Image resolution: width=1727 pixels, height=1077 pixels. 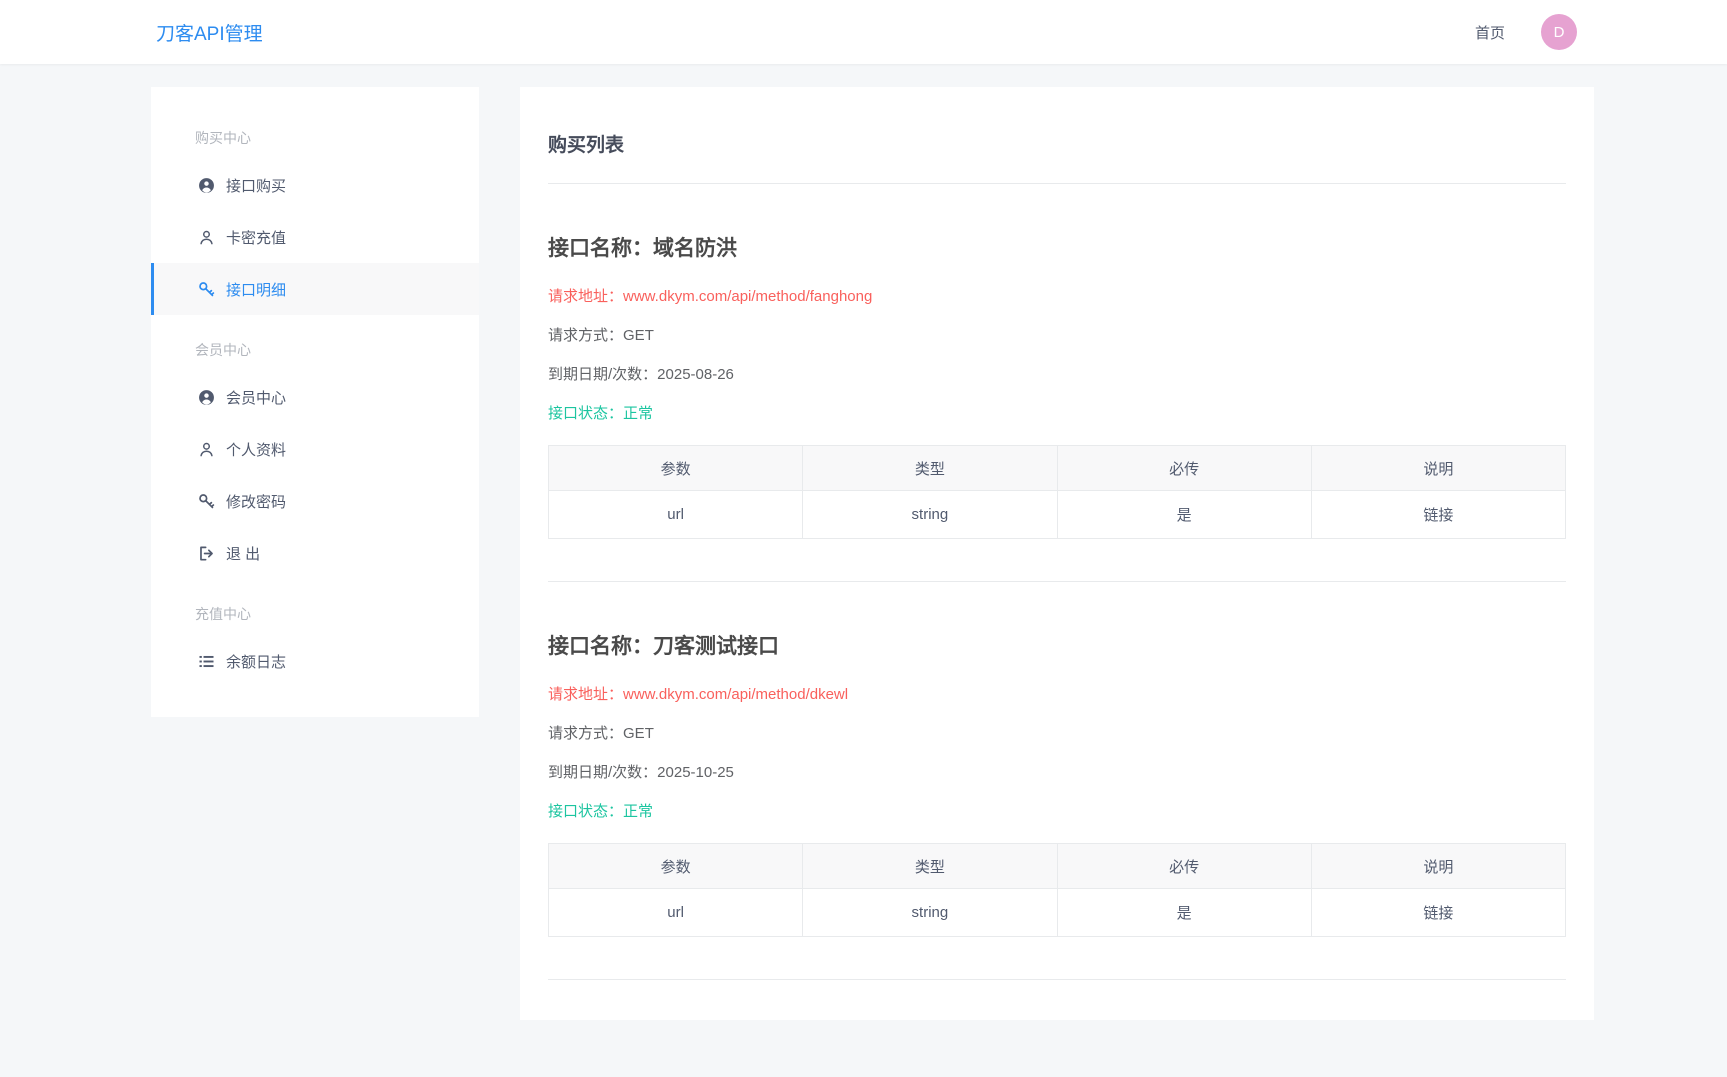 What do you see at coordinates (586, 145) in the screenshot?
I see `page-title: 购买列表` at bounding box center [586, 145].